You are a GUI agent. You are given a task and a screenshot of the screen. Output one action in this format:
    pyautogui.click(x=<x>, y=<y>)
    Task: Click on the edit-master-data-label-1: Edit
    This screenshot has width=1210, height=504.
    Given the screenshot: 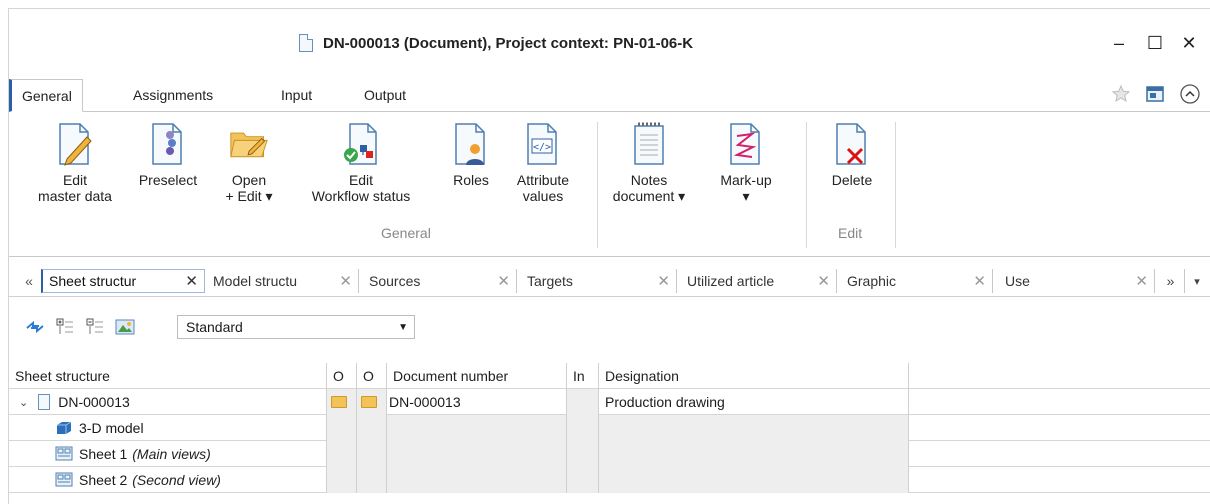 What is the action you would take?
    pyautogui.click(x=75, y=180)
    